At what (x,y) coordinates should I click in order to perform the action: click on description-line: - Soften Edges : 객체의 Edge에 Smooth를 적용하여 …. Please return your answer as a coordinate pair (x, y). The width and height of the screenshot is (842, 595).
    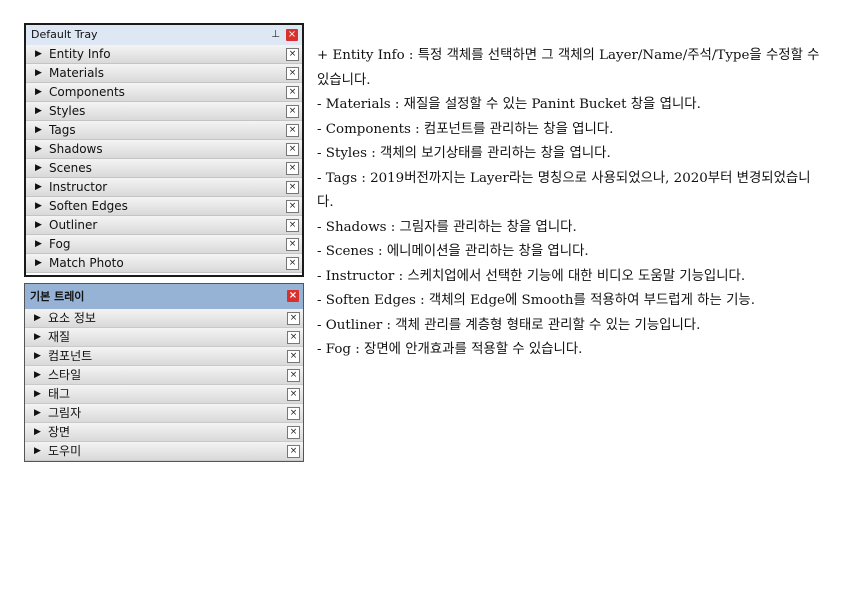
    Looking at the image, I should click on (536, 300).